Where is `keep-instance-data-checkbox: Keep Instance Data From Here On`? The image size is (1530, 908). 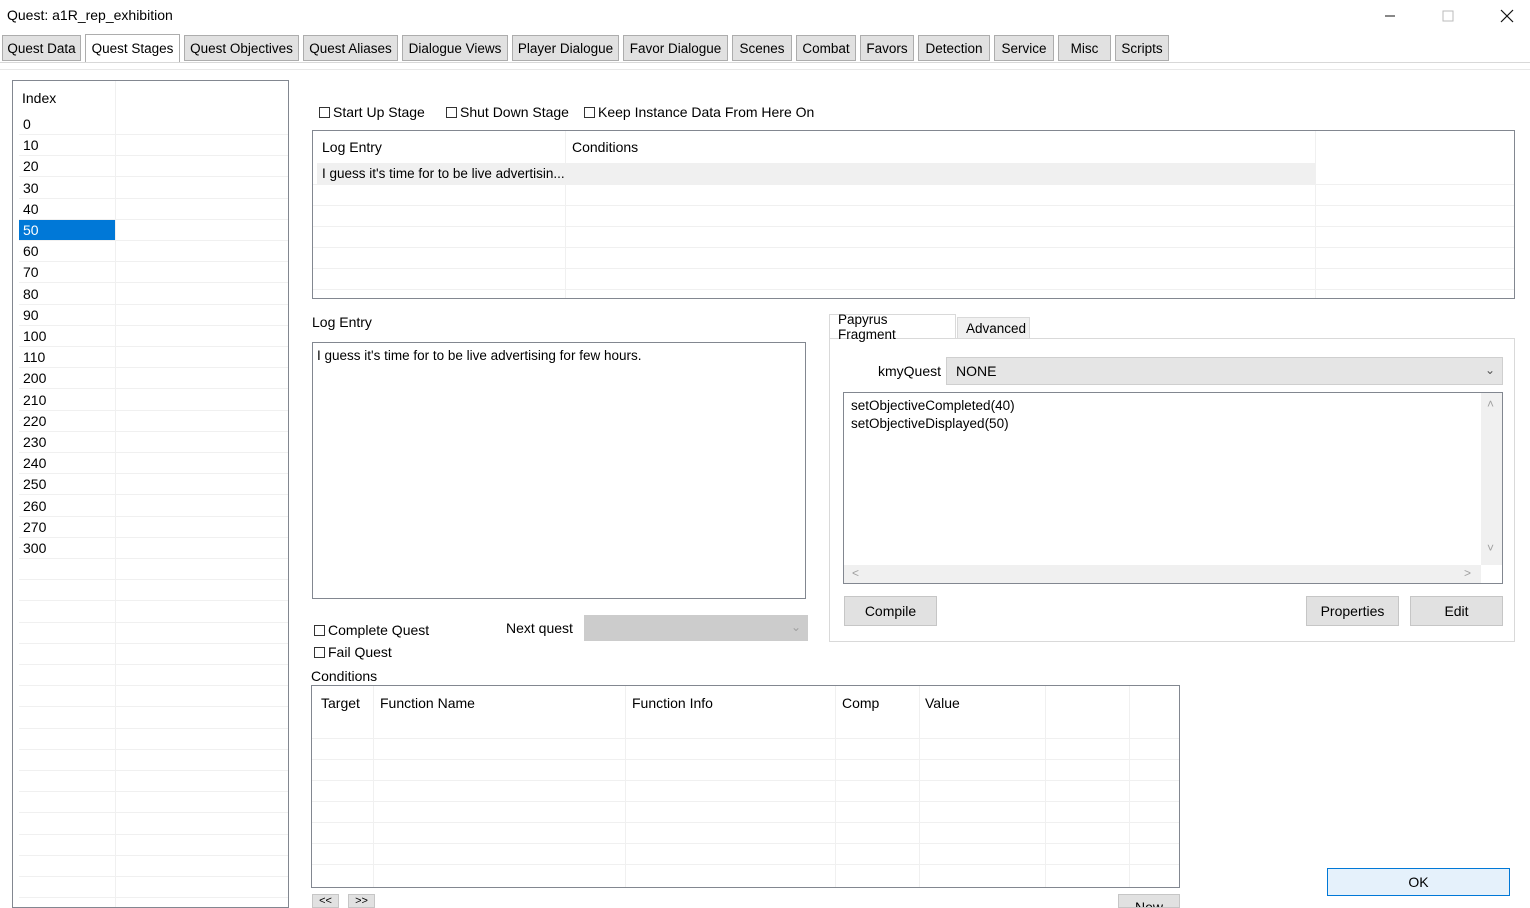 keep-instance-data-checkbox: Keep Instance Data From Here On is located at coordinates (699, 112).